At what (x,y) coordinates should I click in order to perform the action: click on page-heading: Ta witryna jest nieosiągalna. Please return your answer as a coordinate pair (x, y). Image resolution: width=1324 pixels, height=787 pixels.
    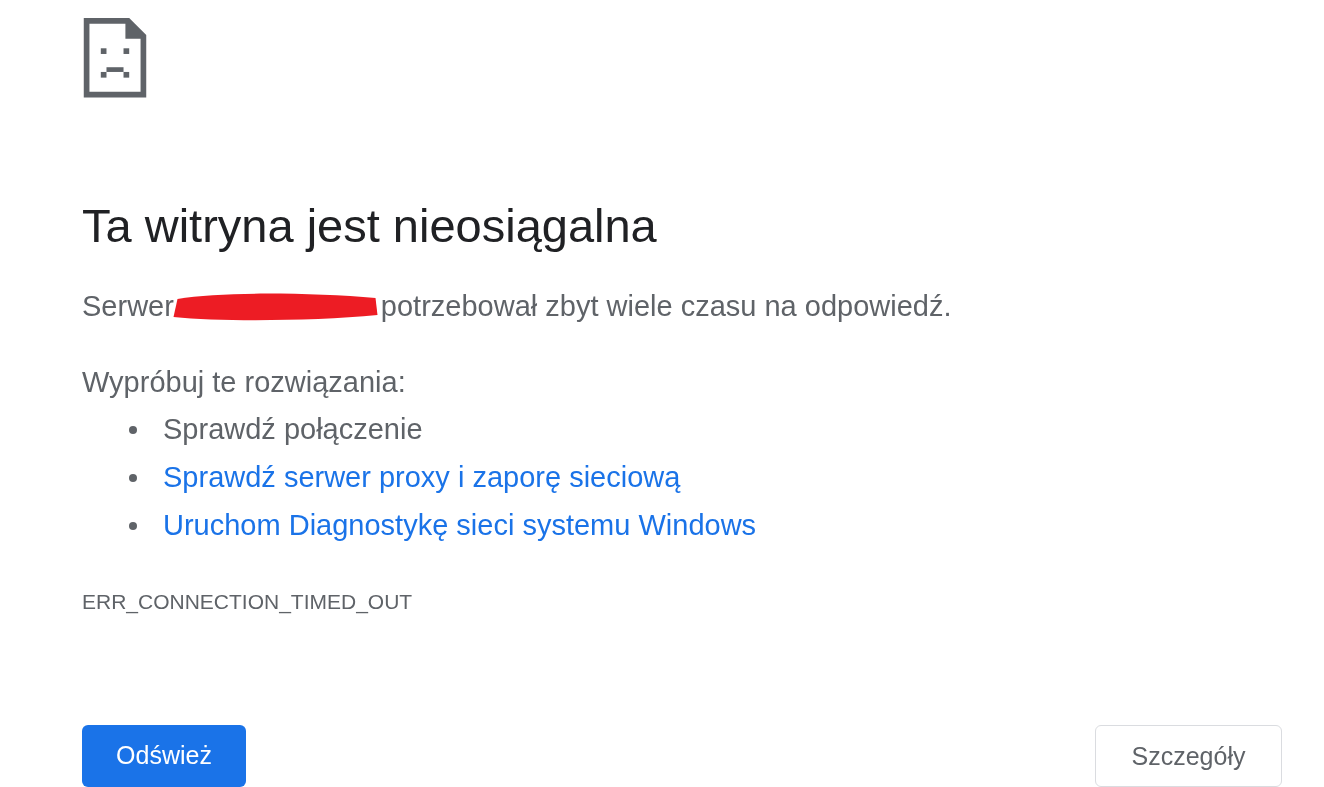
    Looking at the image, I should click on (370, 225).